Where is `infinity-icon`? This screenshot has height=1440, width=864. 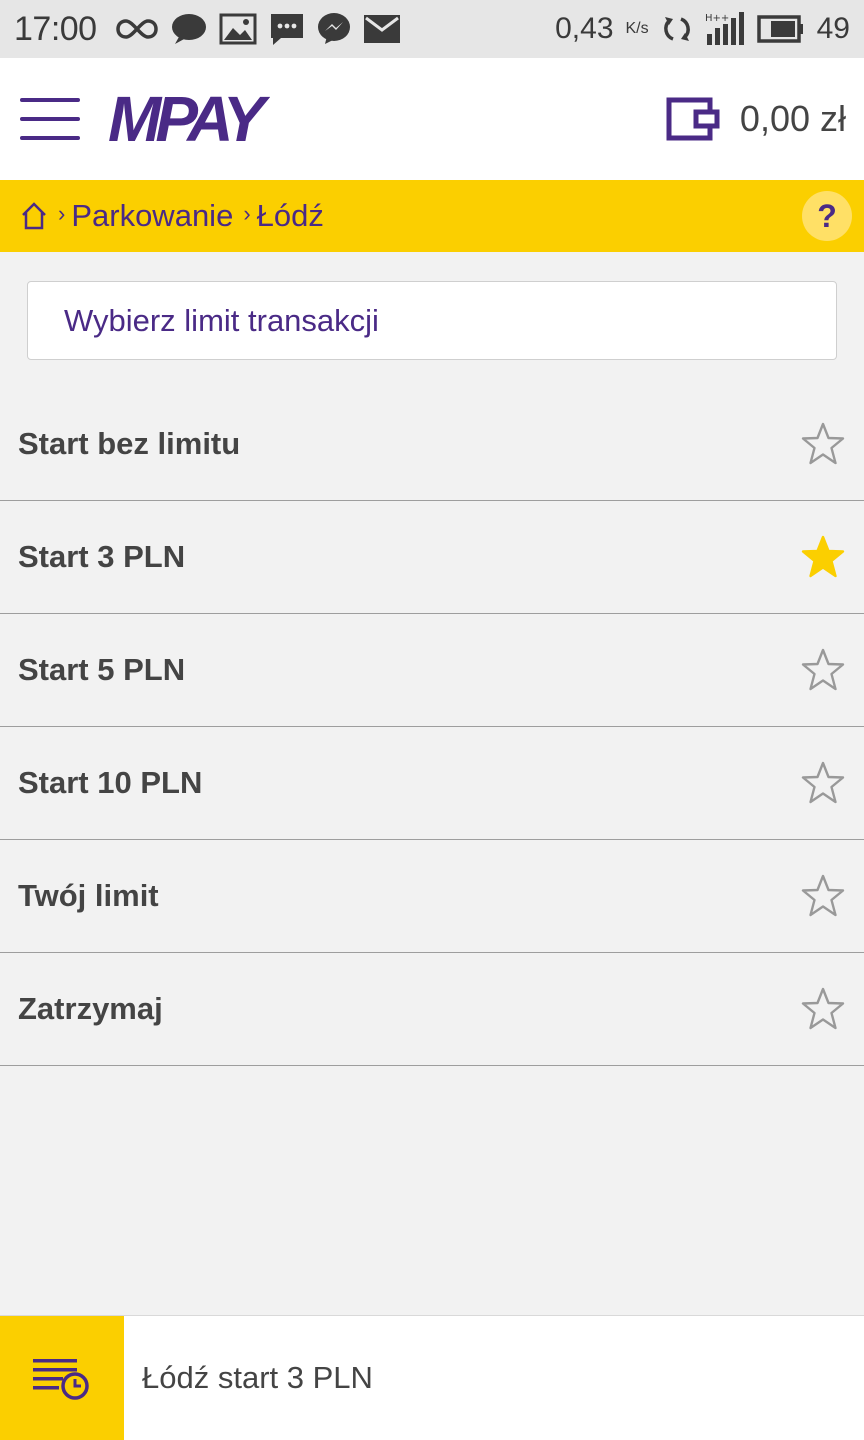 infinity-icon is located at coordinates (136, 29).